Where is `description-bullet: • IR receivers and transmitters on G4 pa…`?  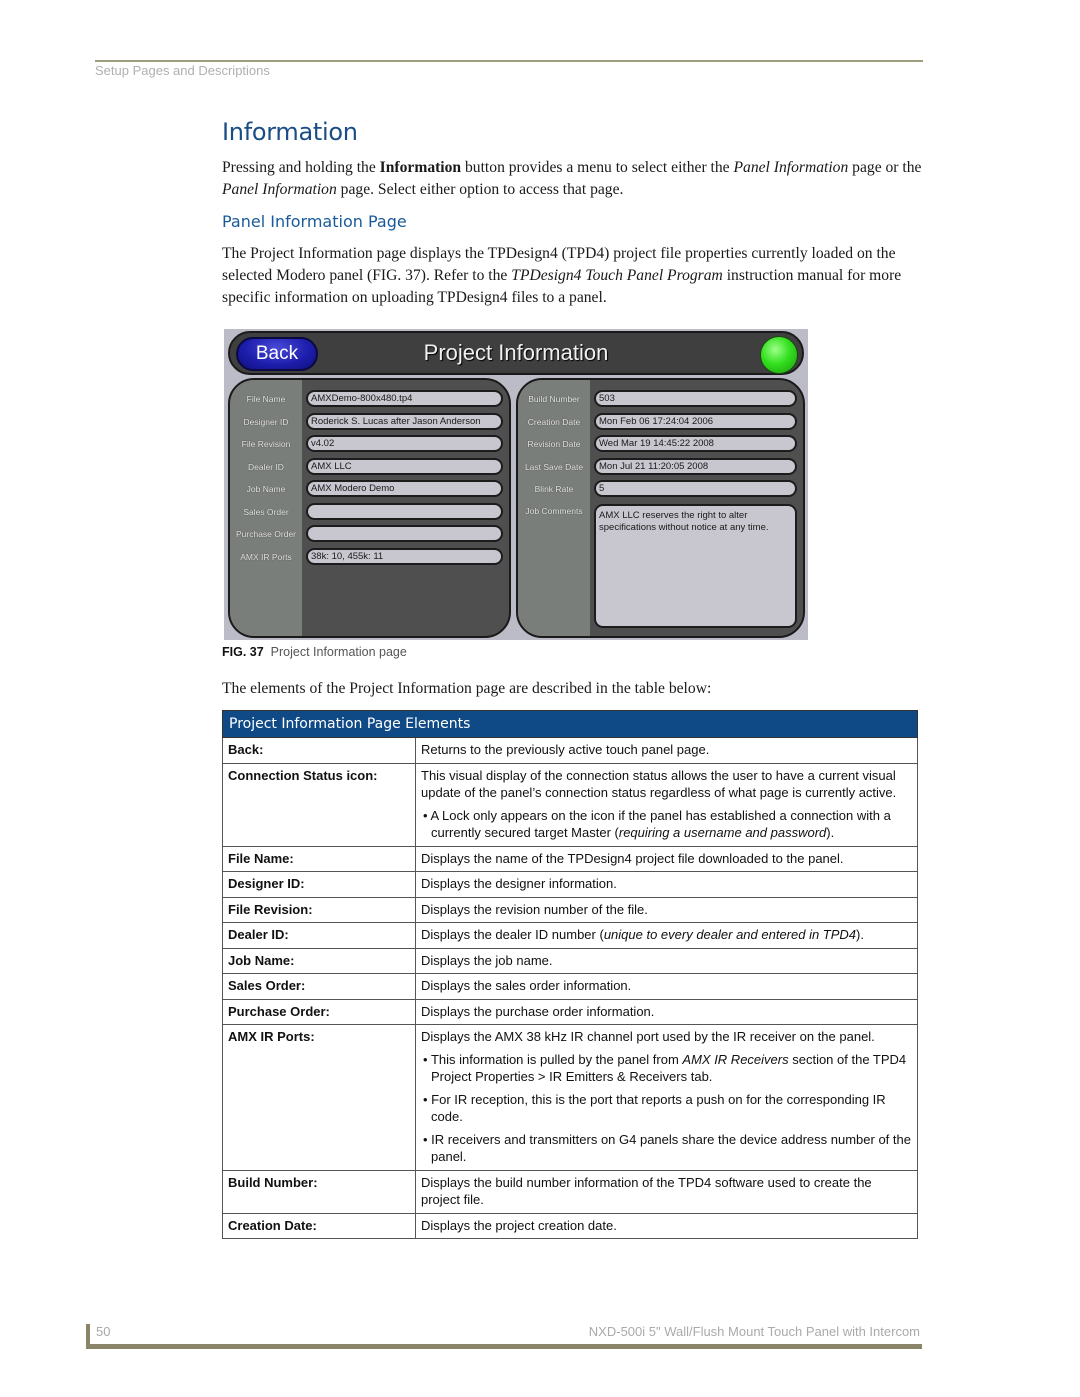
description-bullet: • IR receivers and transmitters on G4 pa… is located at coordinates (666, 1148).